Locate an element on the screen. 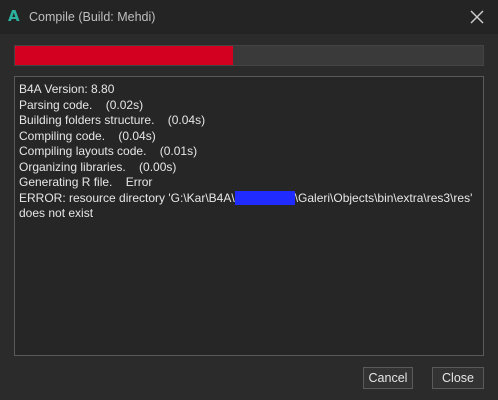  cancel-button: Cancel is located at coordinates (388, 378).